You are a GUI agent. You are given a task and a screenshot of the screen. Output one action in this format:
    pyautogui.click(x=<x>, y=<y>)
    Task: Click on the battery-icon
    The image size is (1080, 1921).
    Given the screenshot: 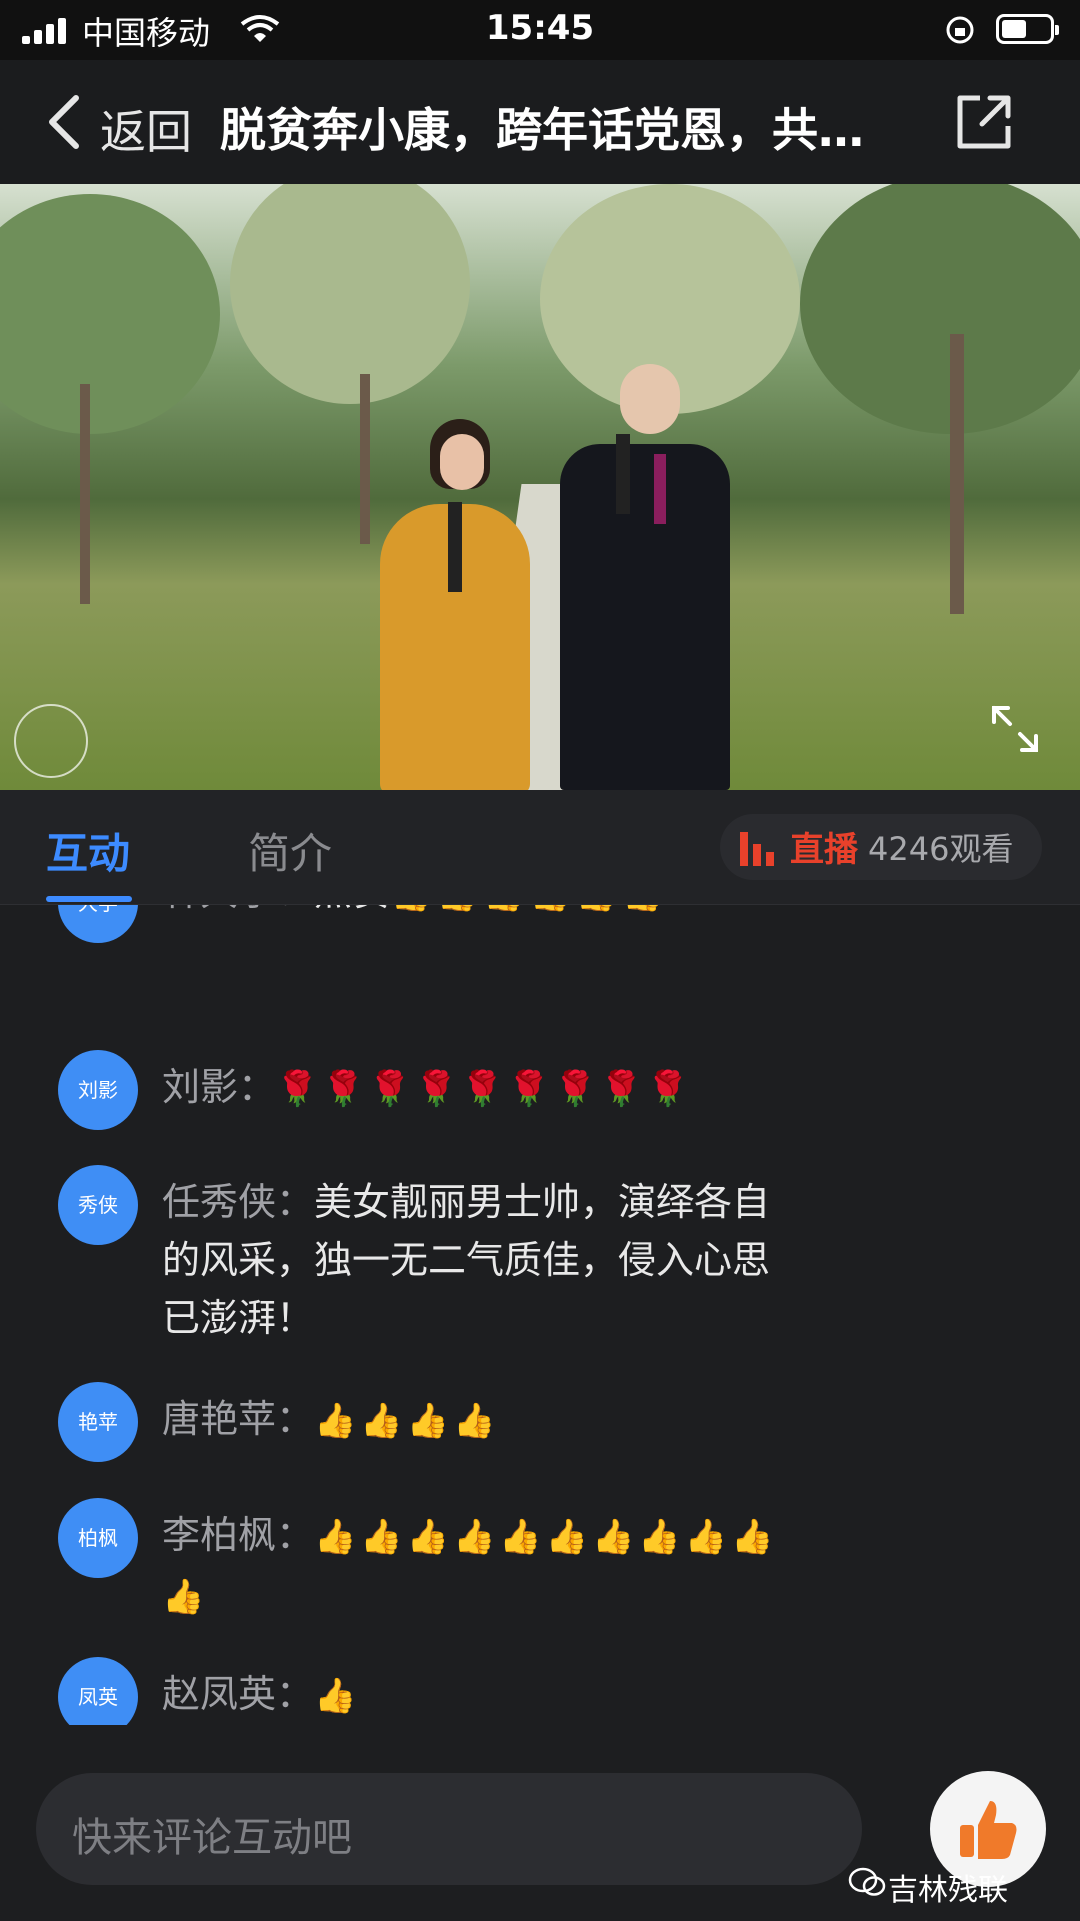 What is the action you would take?
    pyautogui.click(x=1027, y=29)
    